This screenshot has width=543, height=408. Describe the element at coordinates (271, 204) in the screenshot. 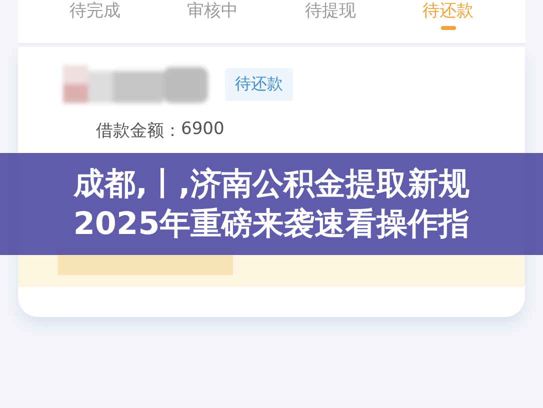

I see `headline: 成都,丨,济南公积金提取新规 2025年重磅来袭速看操作指` at that location.